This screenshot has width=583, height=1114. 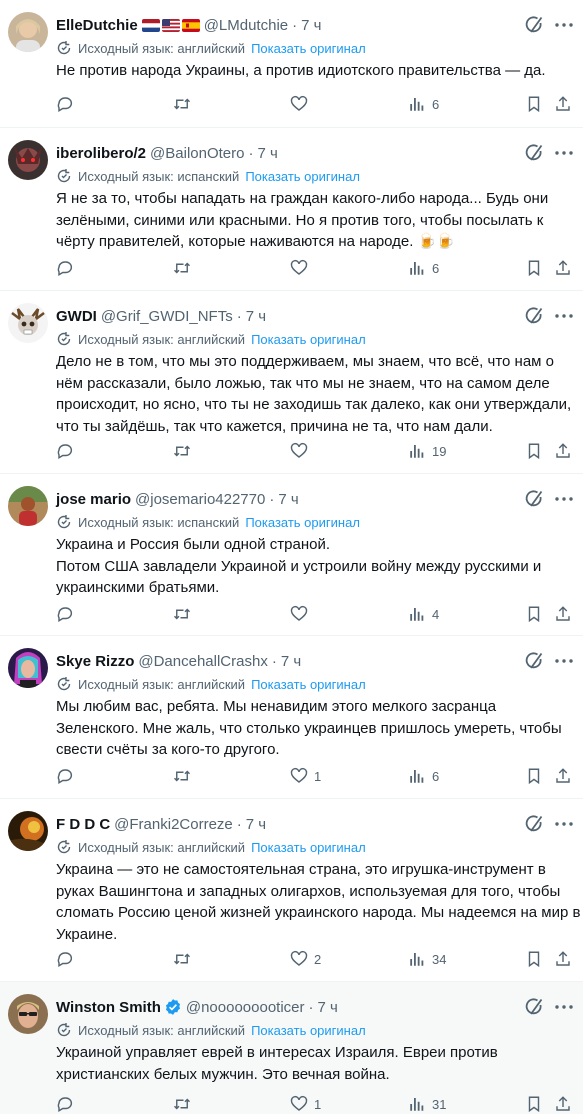 What do you see at coordinates (93, 499) in the screenshot?
I see `display-name: jose mario` at bounding box center [93, 499].